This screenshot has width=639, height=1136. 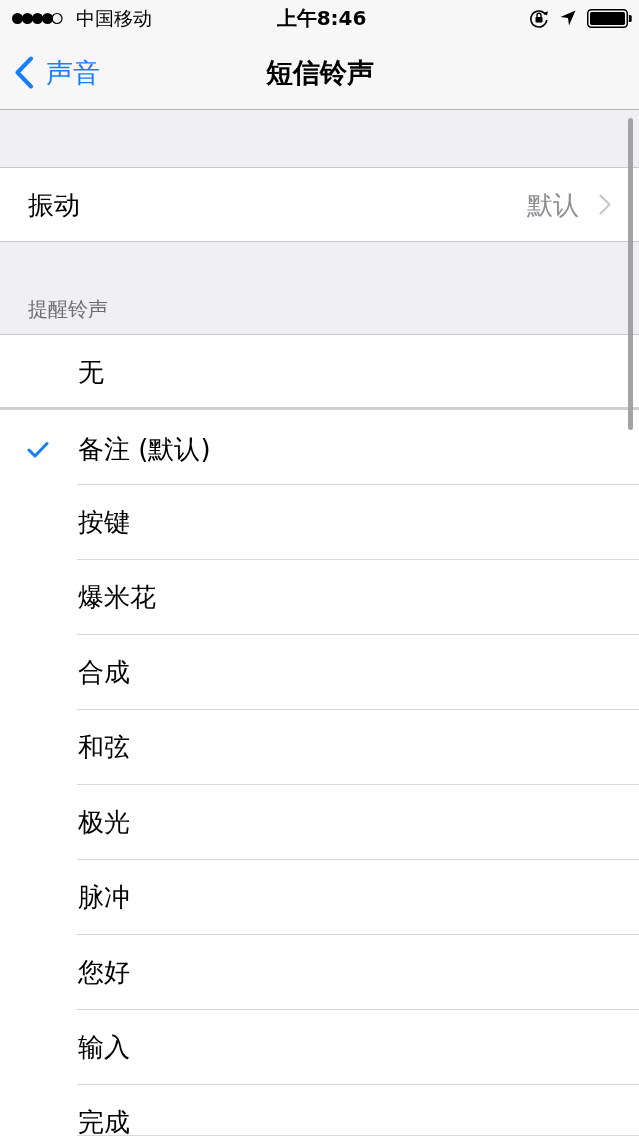 What do you see at coordinates (319, 371) in the screenshot?
I see `tone-option: 无` at bounding box center [319, 371].